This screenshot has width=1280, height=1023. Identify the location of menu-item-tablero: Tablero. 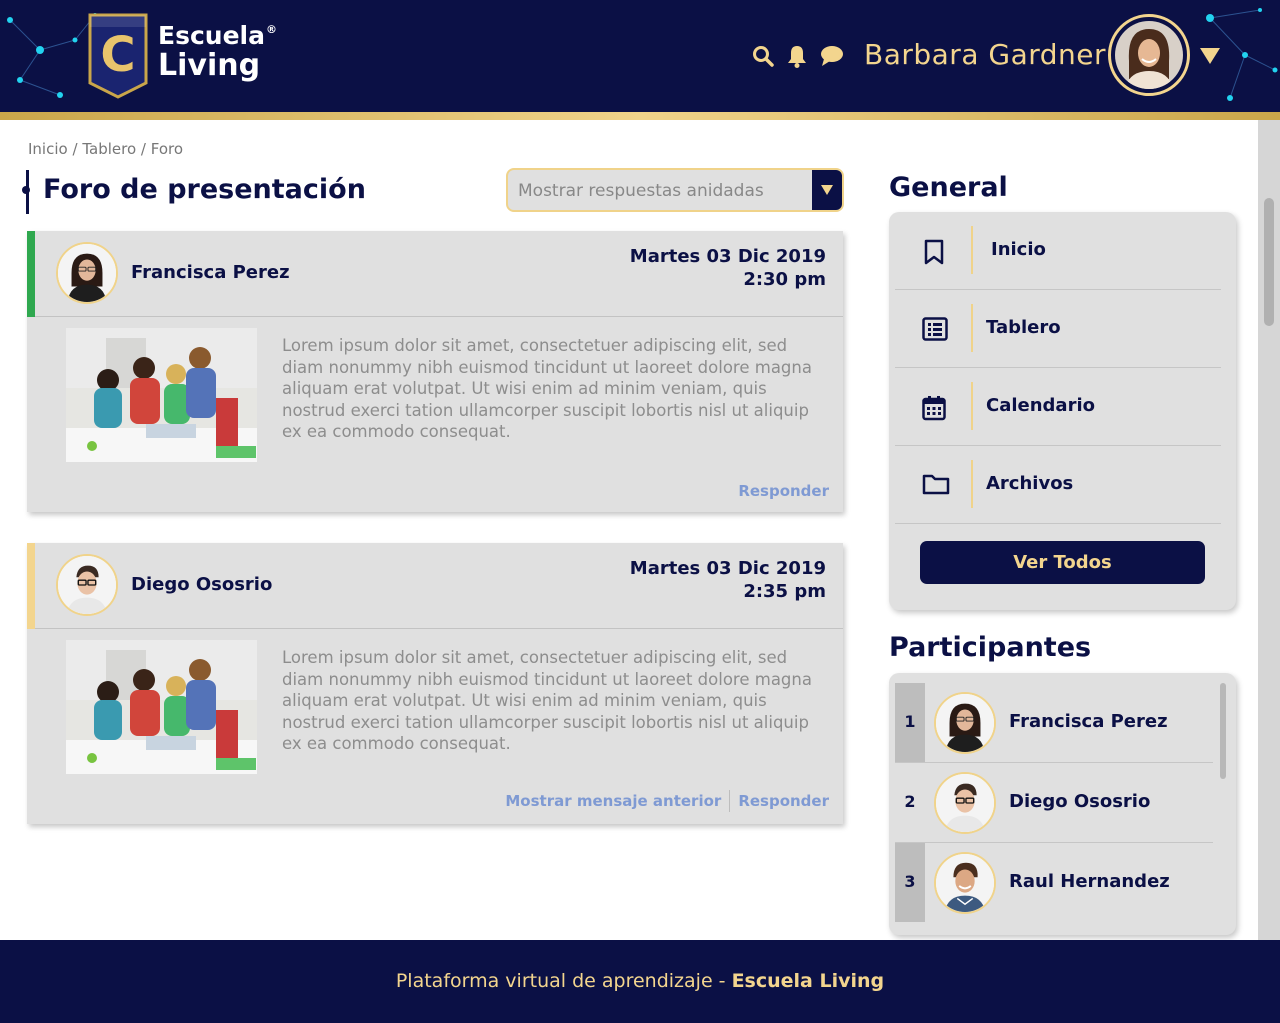
(1058, 329).